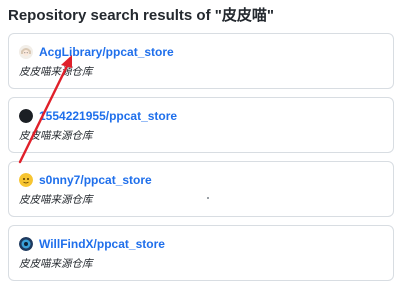 The height and width of the screenshot is (289, 400). Describe the element at coordinates (201, 52) in the screenshot. I see `repo-row: AcgLibrary/ppcat_store` at that location.